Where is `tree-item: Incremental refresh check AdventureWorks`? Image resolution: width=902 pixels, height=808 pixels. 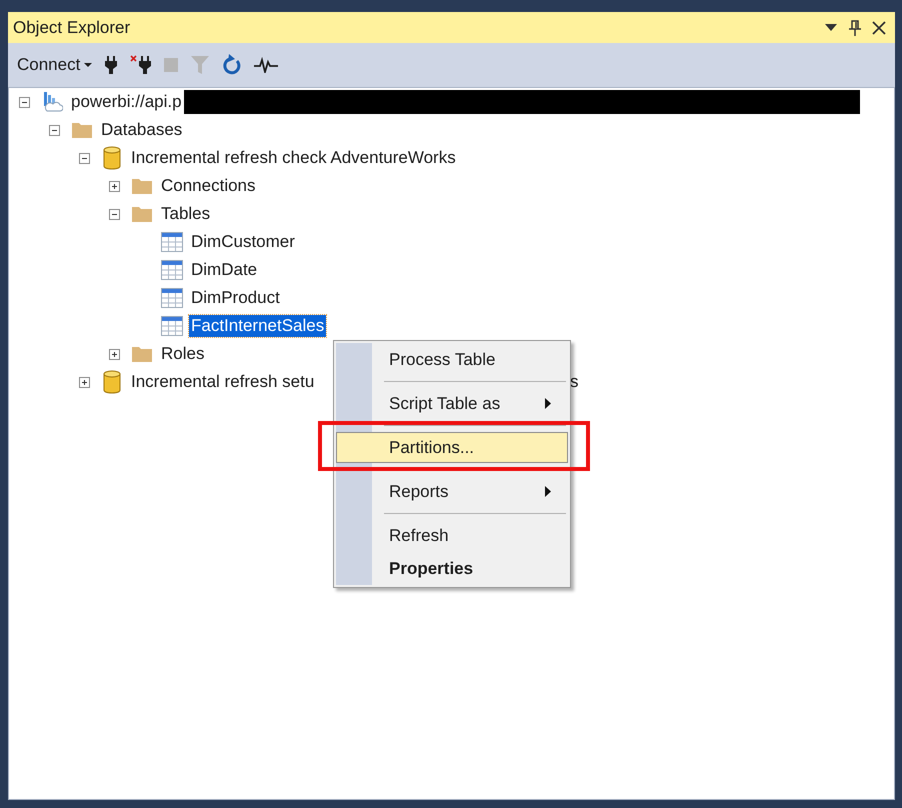
tree-item: Incremental refresh check AdventureWorks is located at coordinates (293, 158).